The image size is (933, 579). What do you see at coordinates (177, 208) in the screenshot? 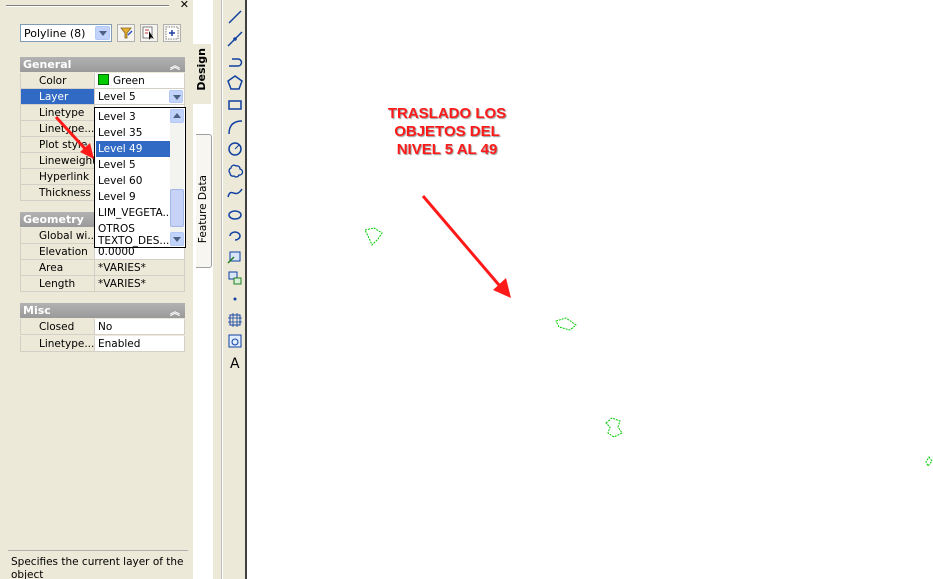
I see `scroll-thumb` at bounding box center [177, 208].